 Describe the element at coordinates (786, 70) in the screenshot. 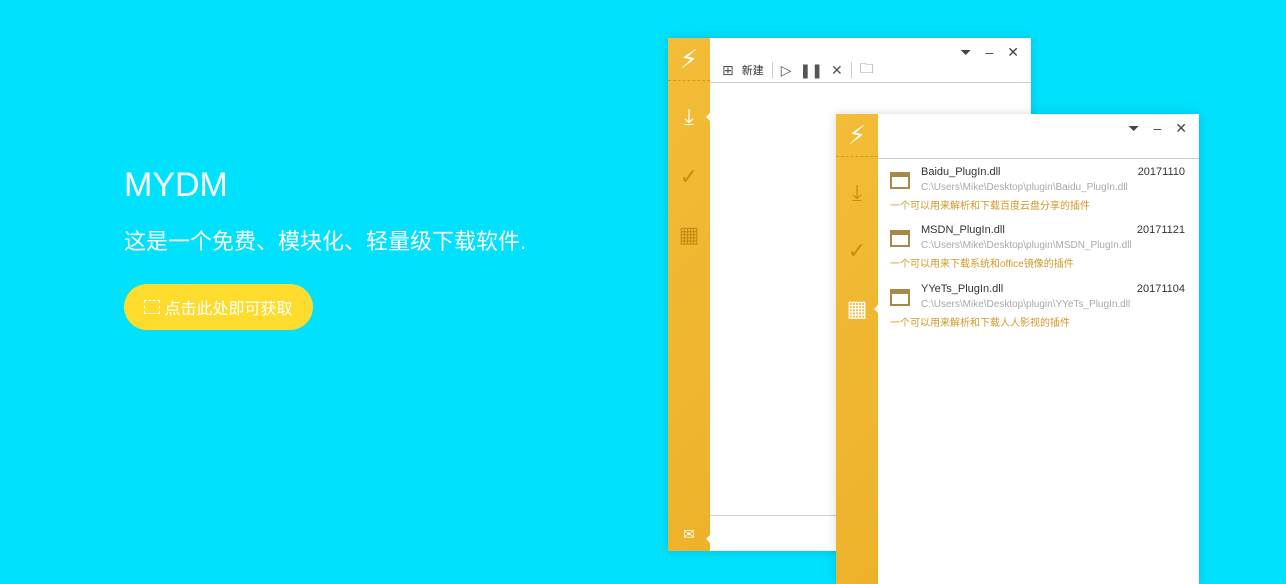

I see `start-icon: ▷` at that location.